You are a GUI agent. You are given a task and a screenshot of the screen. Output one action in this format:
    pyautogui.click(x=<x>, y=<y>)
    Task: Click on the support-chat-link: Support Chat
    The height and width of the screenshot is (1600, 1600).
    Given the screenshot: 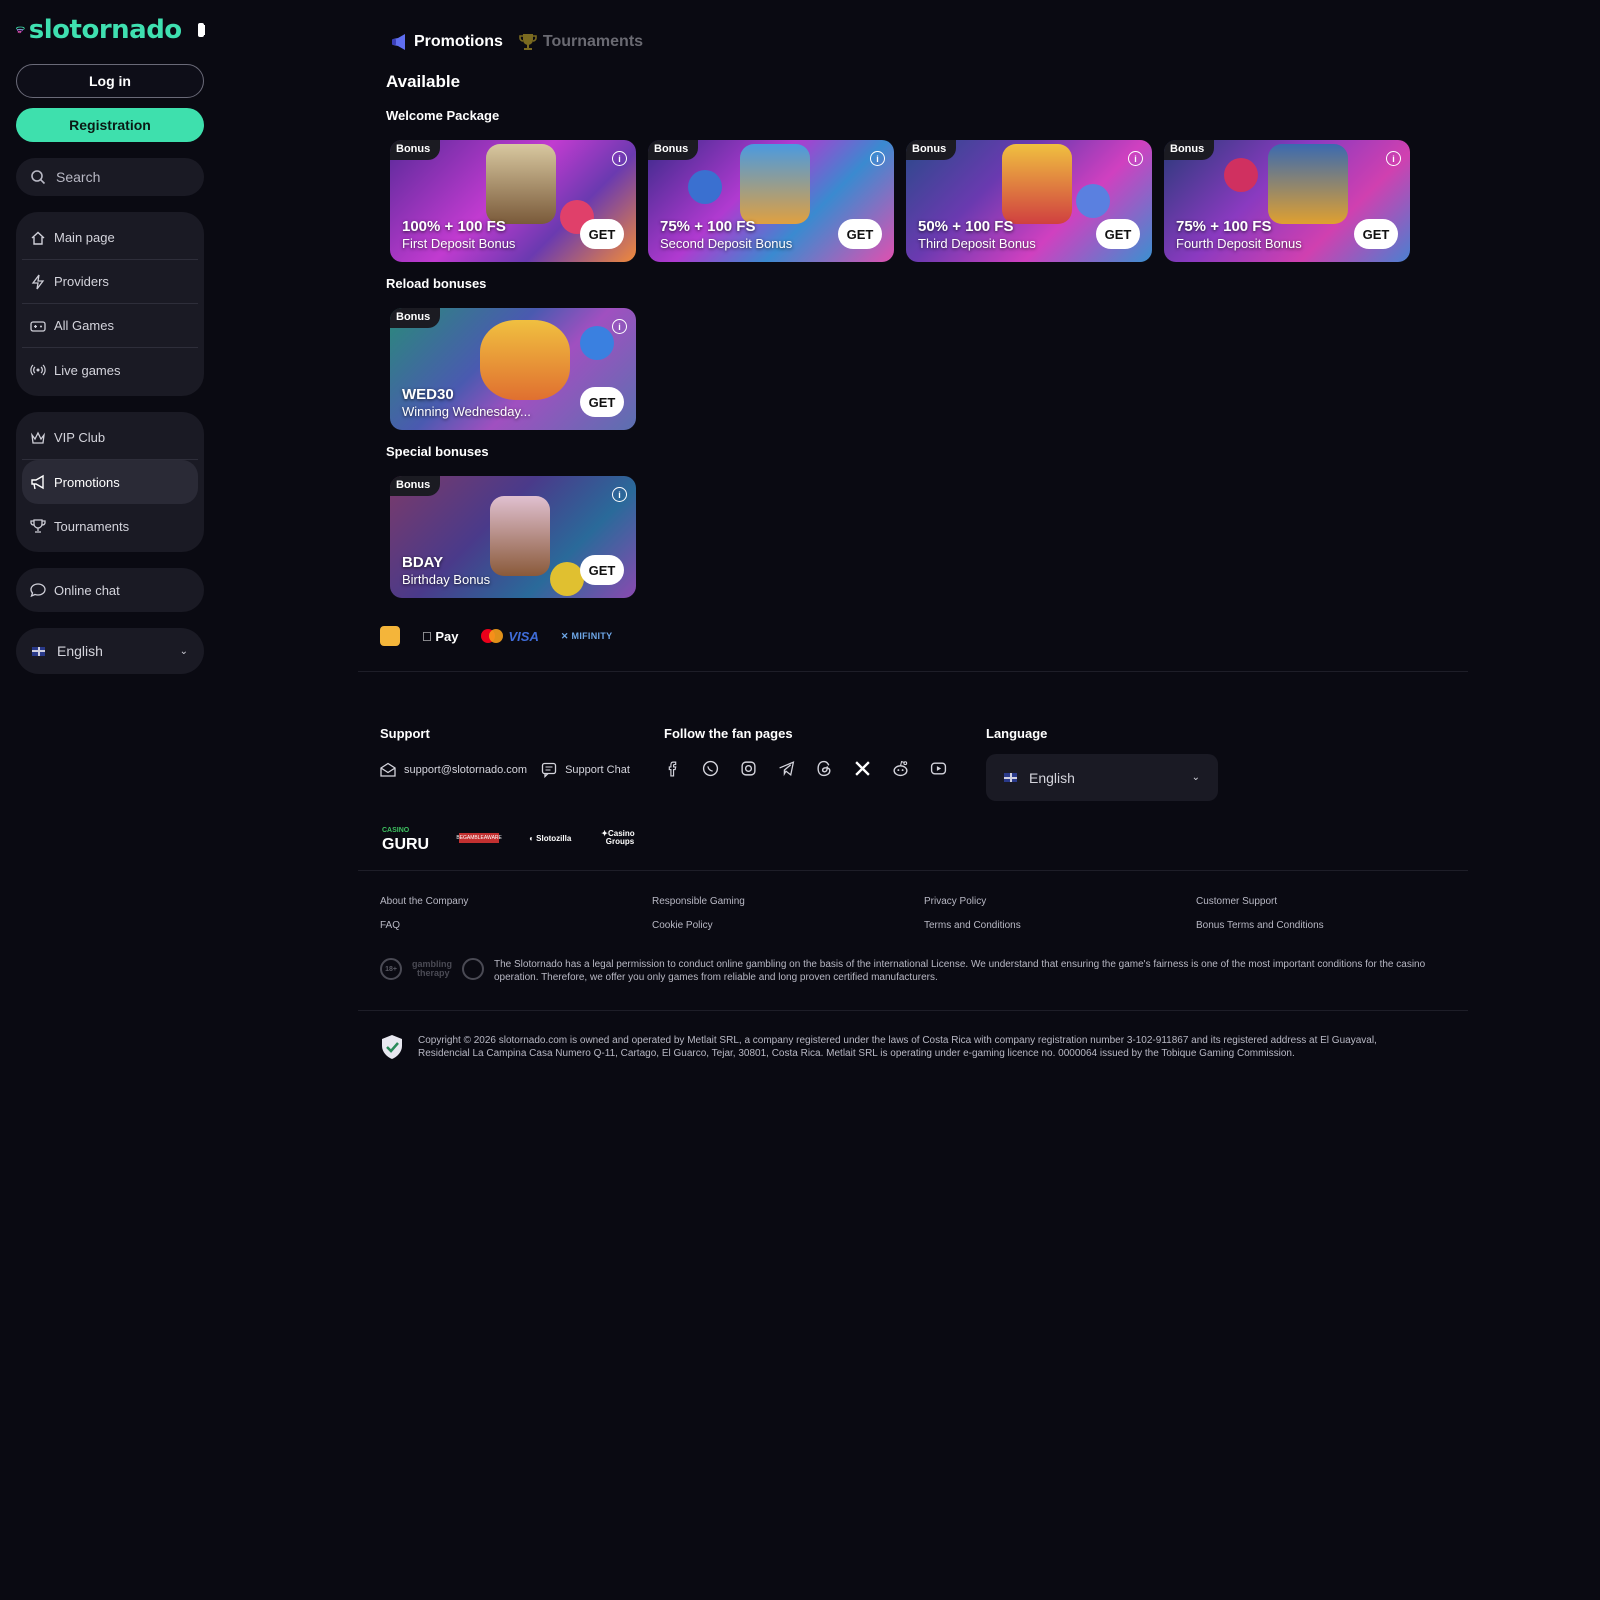 What is the action you would take?
    pyautogui.click(x=597, y=770)
    